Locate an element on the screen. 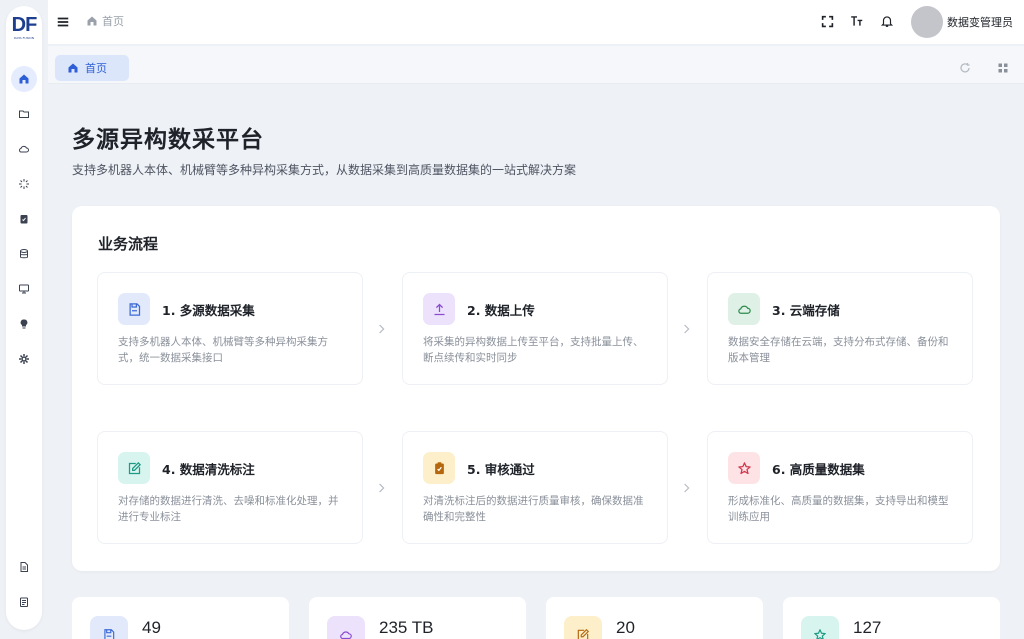 This screenshot has height=639, width=1024. username: 数据变管理员 is located at coordinates (980, 22).